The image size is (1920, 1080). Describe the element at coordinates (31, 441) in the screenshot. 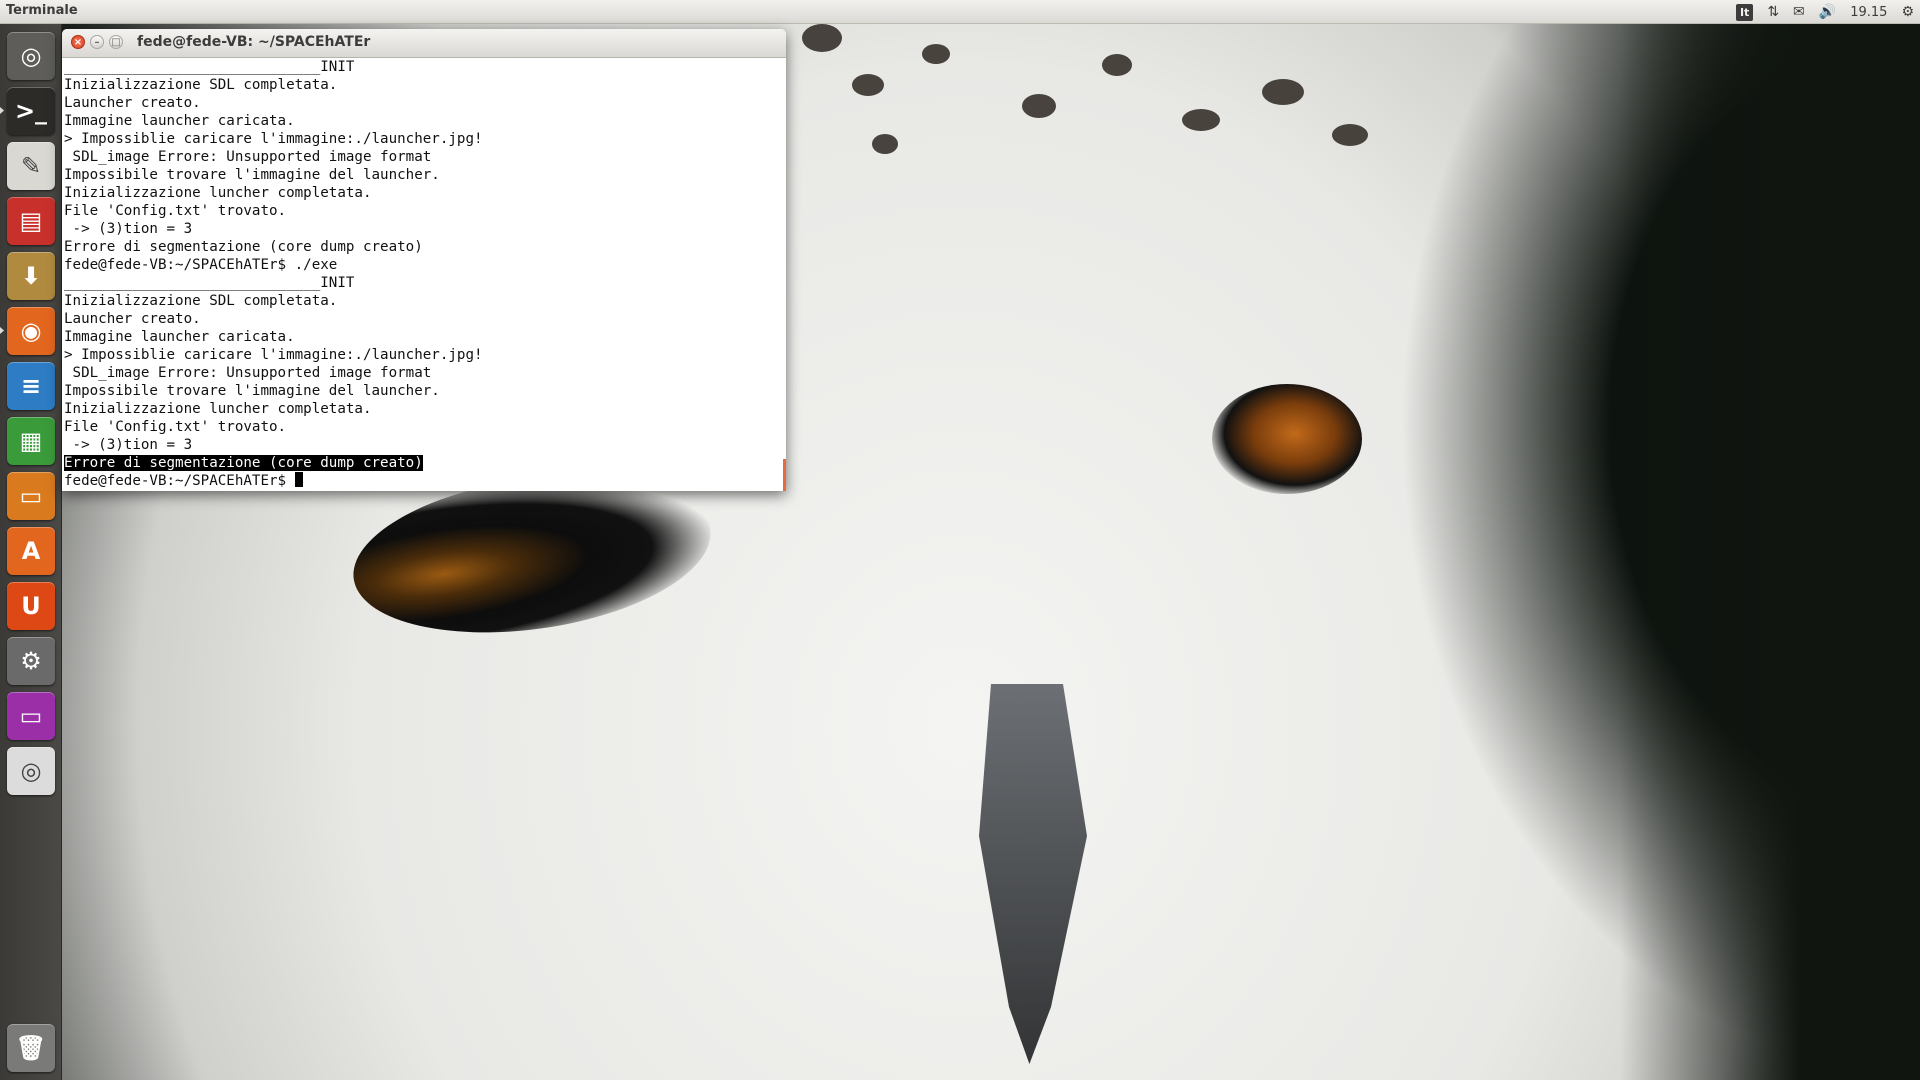

I see `calc-icon: ▦` at that location.